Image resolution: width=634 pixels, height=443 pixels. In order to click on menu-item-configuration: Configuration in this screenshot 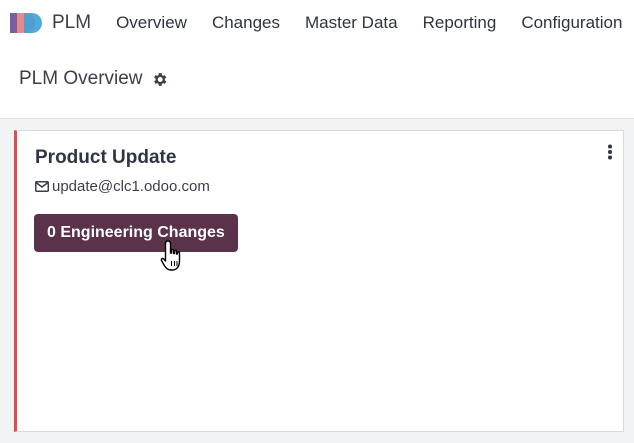, I will do `click(571, 23)`.